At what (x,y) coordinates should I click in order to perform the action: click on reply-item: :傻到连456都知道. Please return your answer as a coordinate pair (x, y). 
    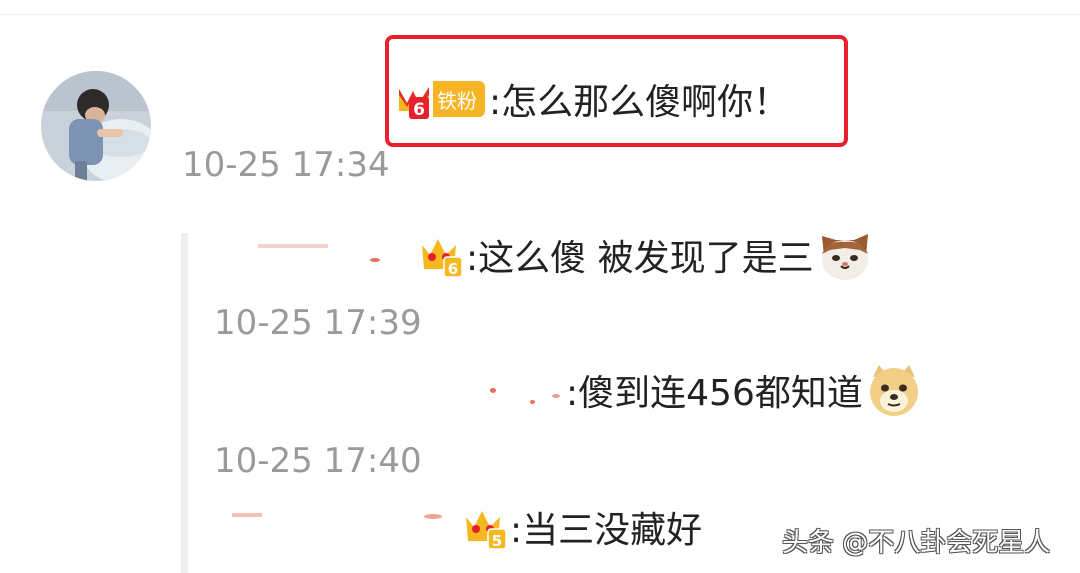
    Looking at the image, I should click on (744, 390).